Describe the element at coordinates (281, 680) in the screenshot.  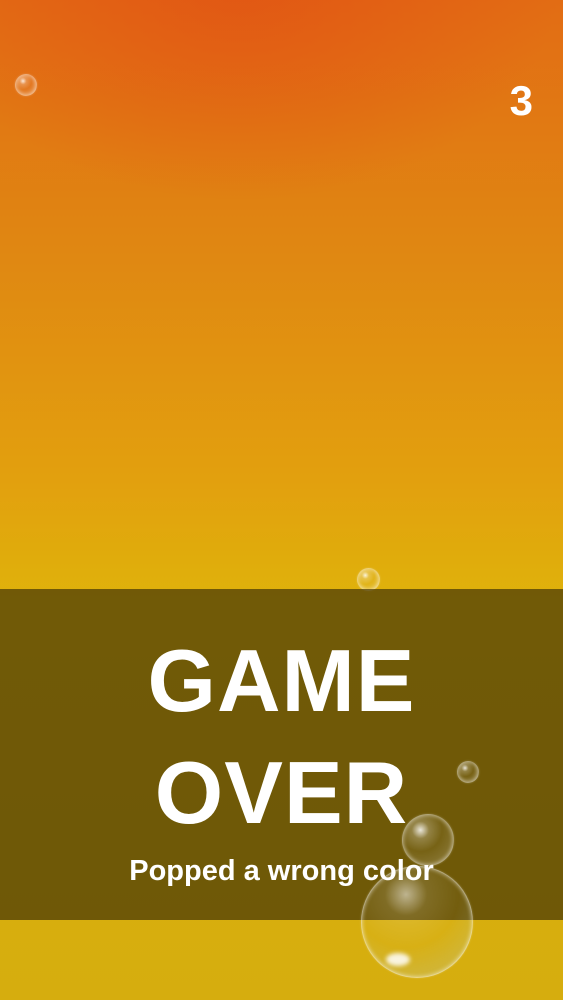
I see `game-over-title-line-1: GAME` at that location.